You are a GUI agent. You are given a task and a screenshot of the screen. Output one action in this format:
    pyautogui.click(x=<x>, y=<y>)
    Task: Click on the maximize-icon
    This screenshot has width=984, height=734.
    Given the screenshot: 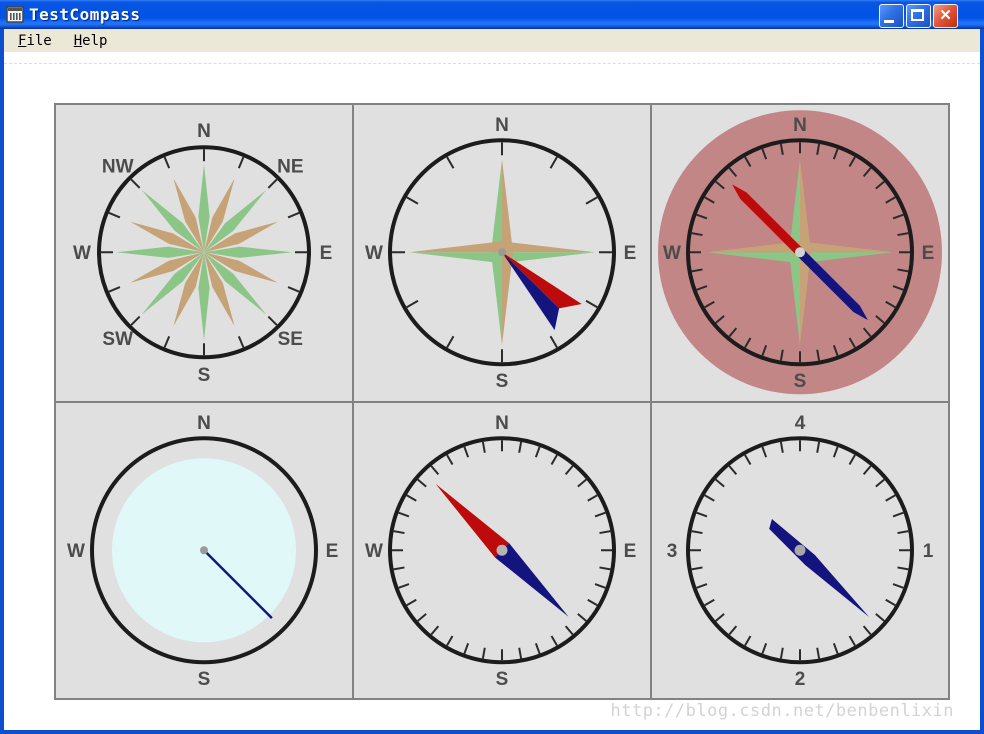 What is the action you would take?
    pyautogui.click(x=917, y=15)
    